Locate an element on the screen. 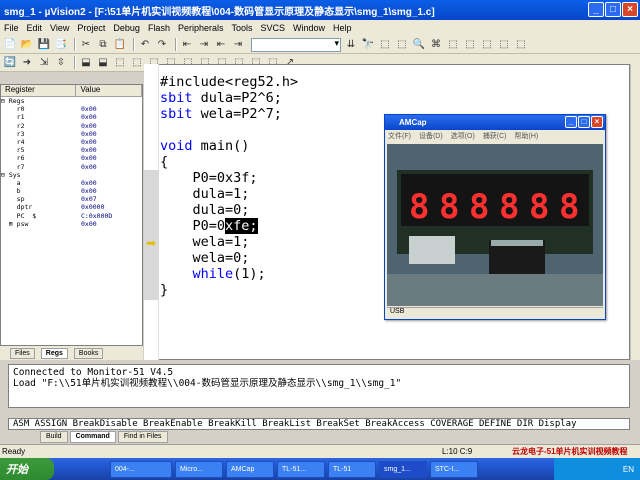  register-row: a 0x00 is located at coordinates (71, 183).